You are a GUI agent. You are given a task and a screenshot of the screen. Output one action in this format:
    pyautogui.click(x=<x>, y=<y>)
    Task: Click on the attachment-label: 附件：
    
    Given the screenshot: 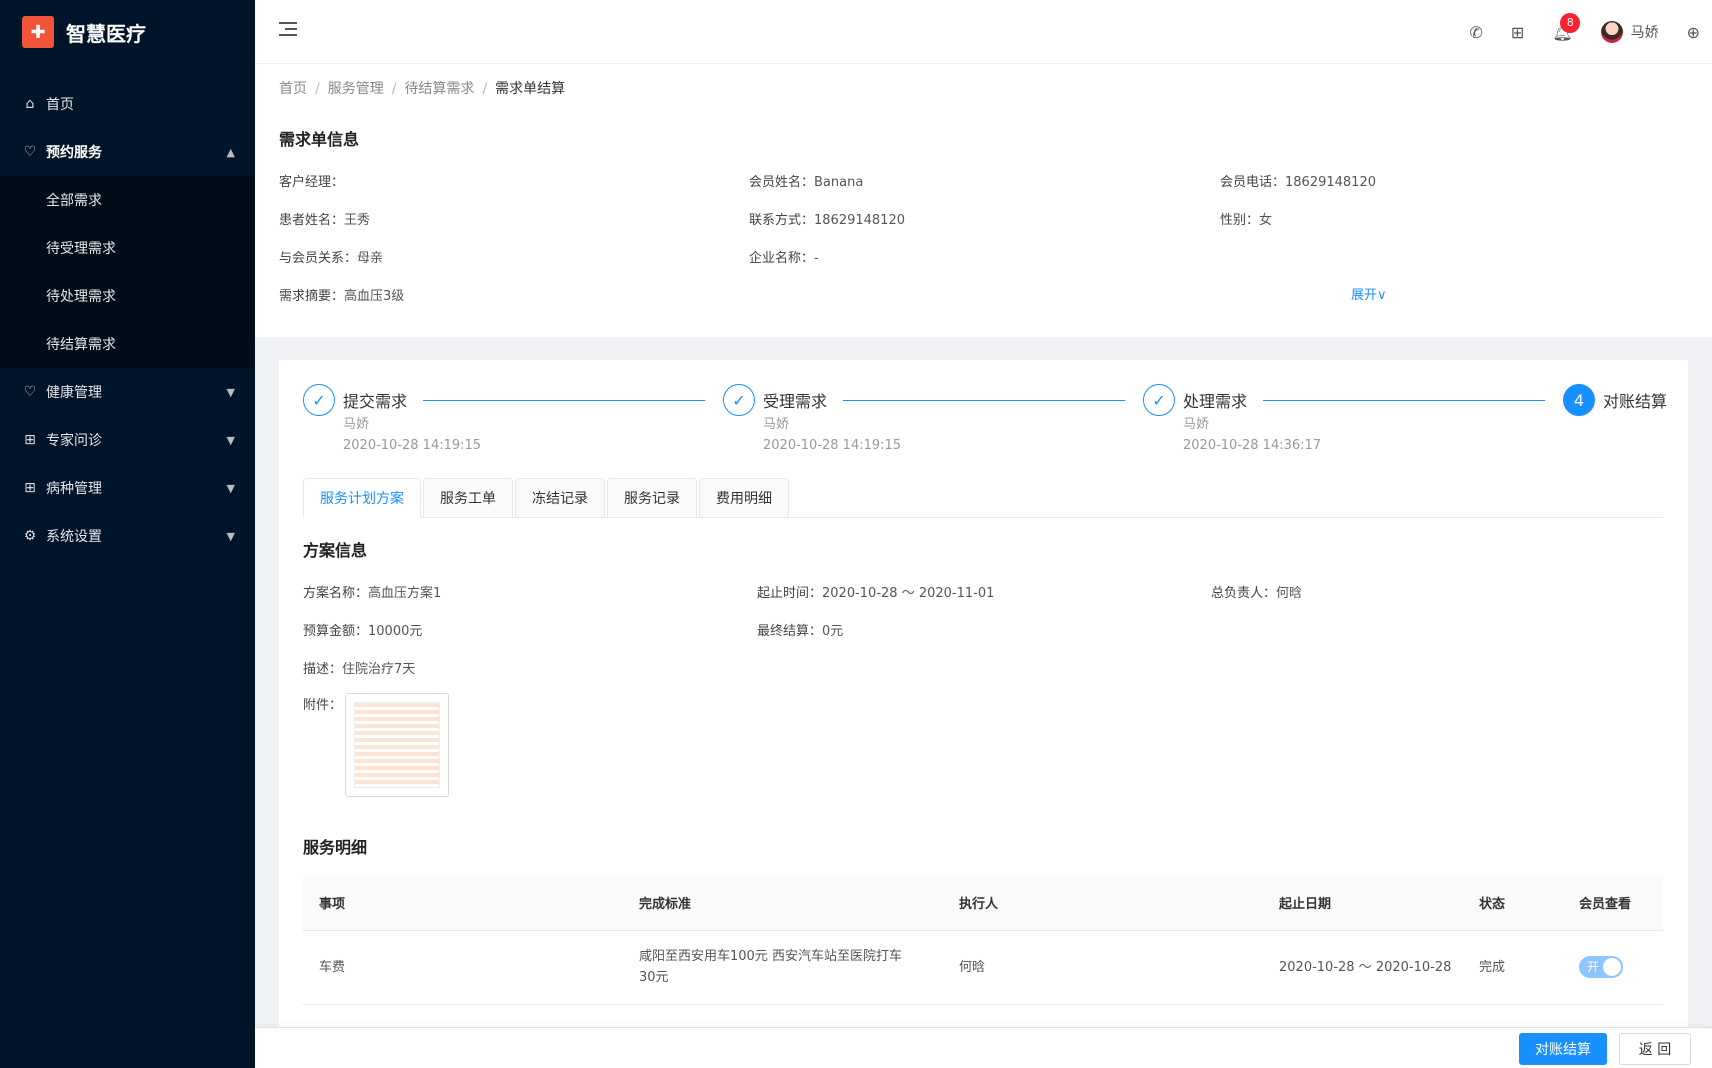 What is the action you would take?
    pyautogui.click(x=323, y=705)
    